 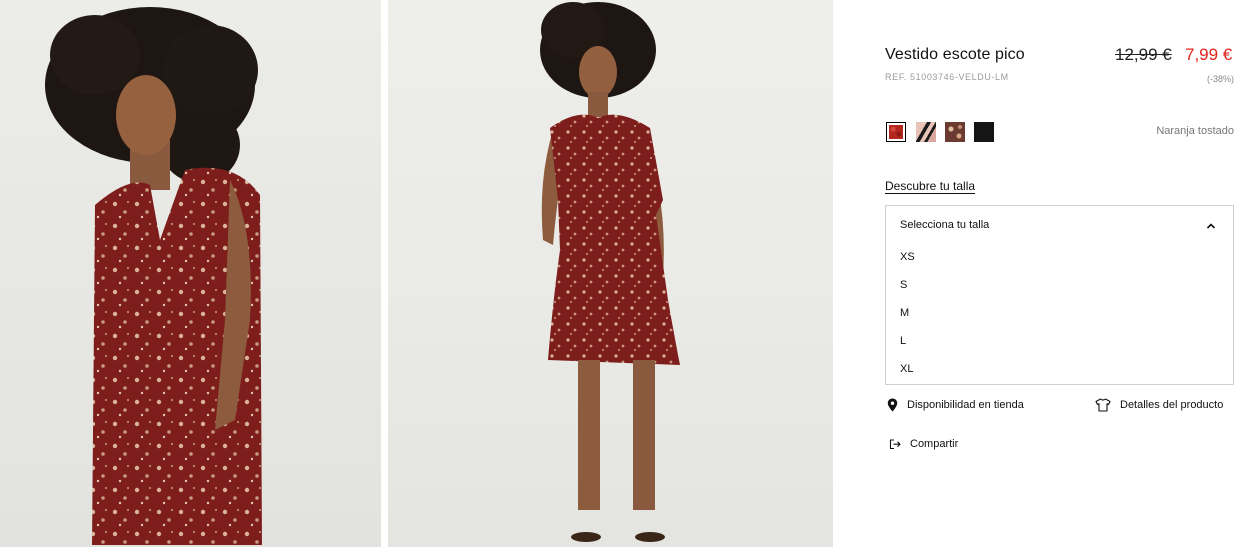 I want to click on size-dropdown-label: Selecciona tu talla, so click(x=944, y=225).